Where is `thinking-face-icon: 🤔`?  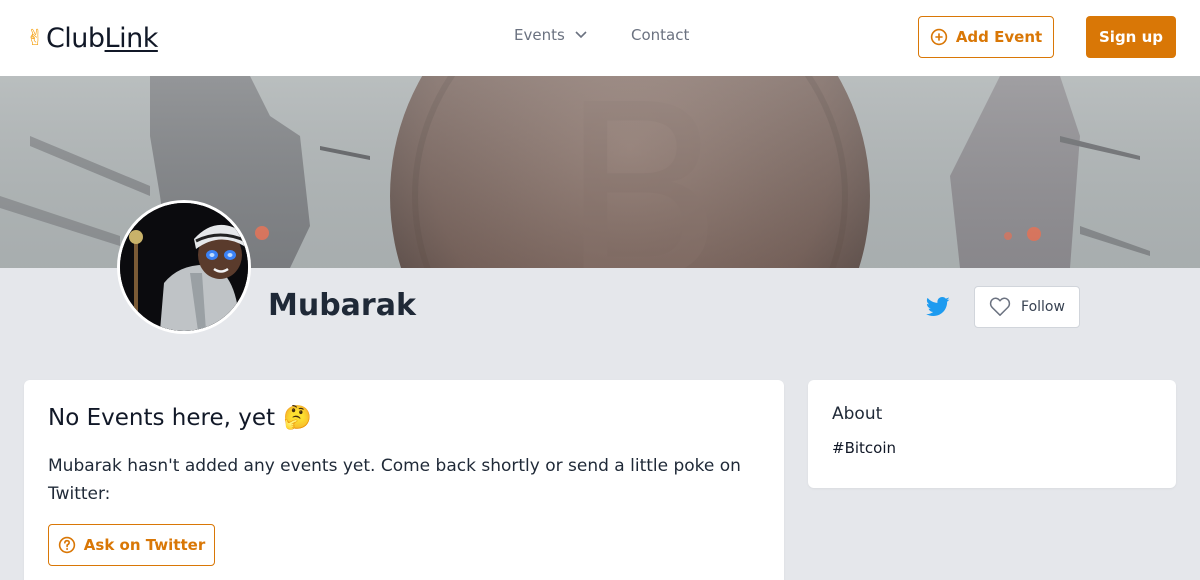 thinking-face-icon: 🤔 is located at coordinates (297, 418).